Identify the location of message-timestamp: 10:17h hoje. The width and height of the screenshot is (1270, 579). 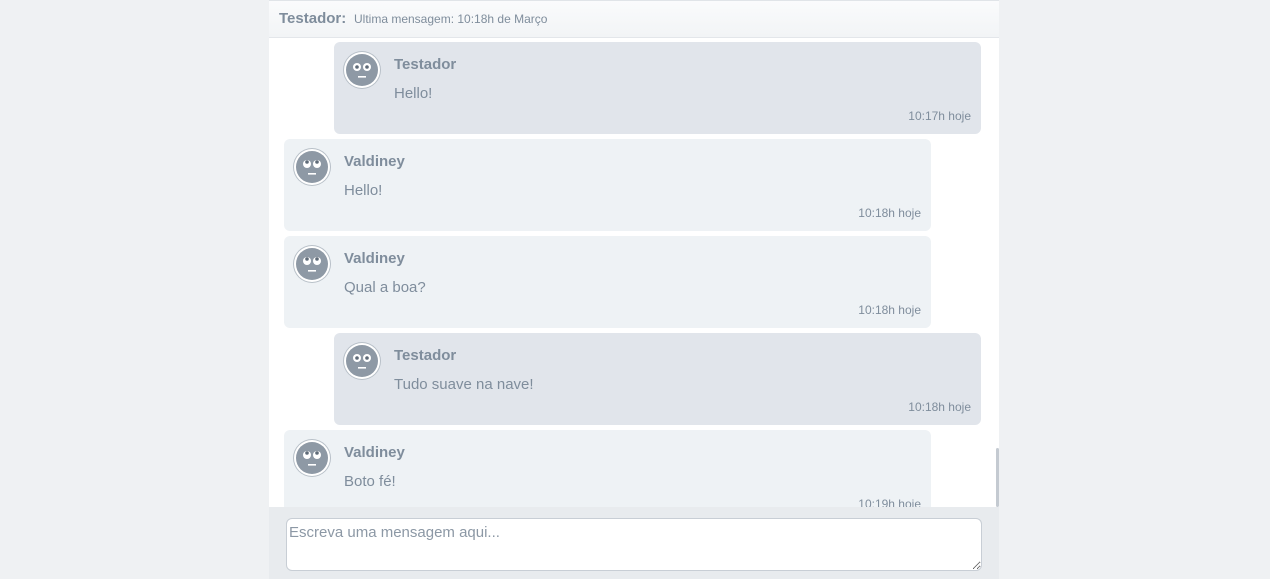
(939, 116).